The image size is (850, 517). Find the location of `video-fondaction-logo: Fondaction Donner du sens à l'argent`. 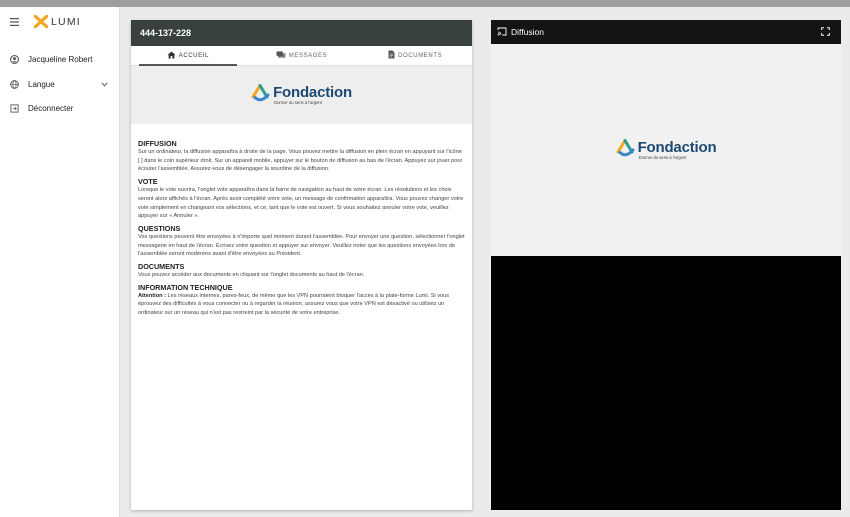

video-fondaction-logo: Fondaction Donner du sens à l'argent is located at coordinates (666, 150).